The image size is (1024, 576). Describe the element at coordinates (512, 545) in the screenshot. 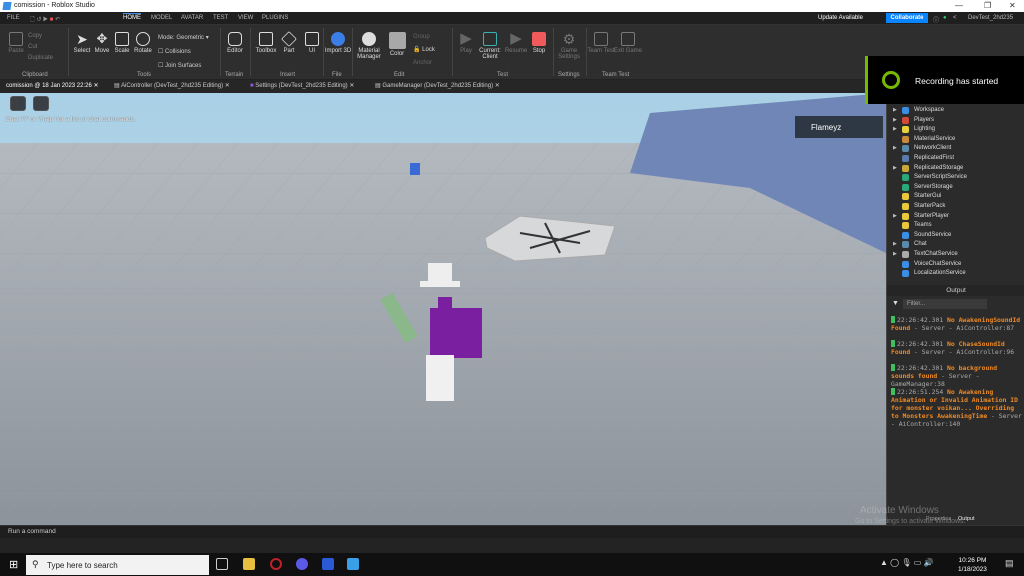

I see `status-area` at that location.